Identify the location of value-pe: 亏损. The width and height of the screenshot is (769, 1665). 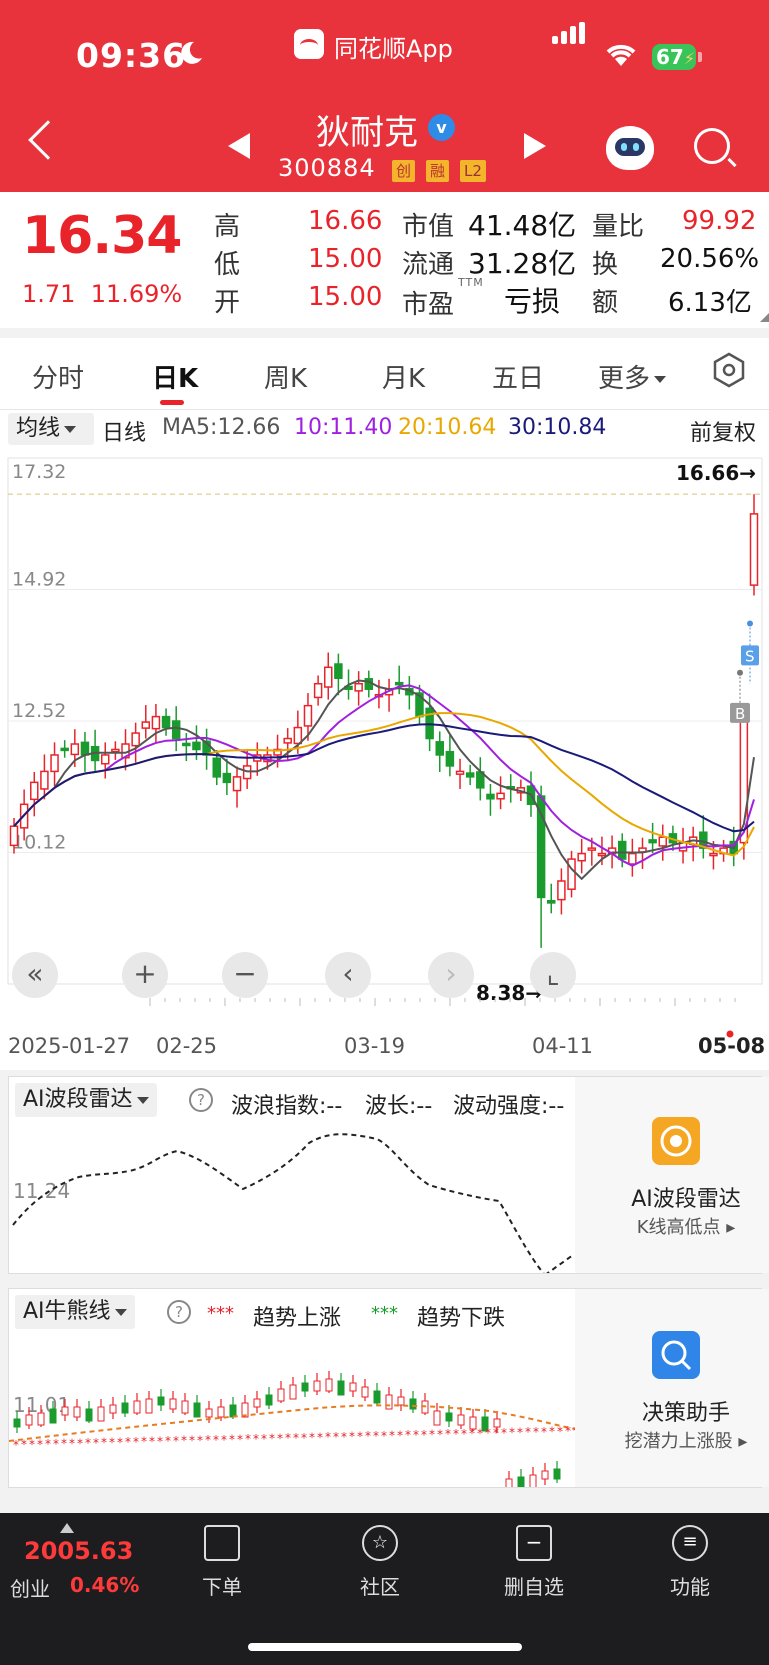
(532, 301).